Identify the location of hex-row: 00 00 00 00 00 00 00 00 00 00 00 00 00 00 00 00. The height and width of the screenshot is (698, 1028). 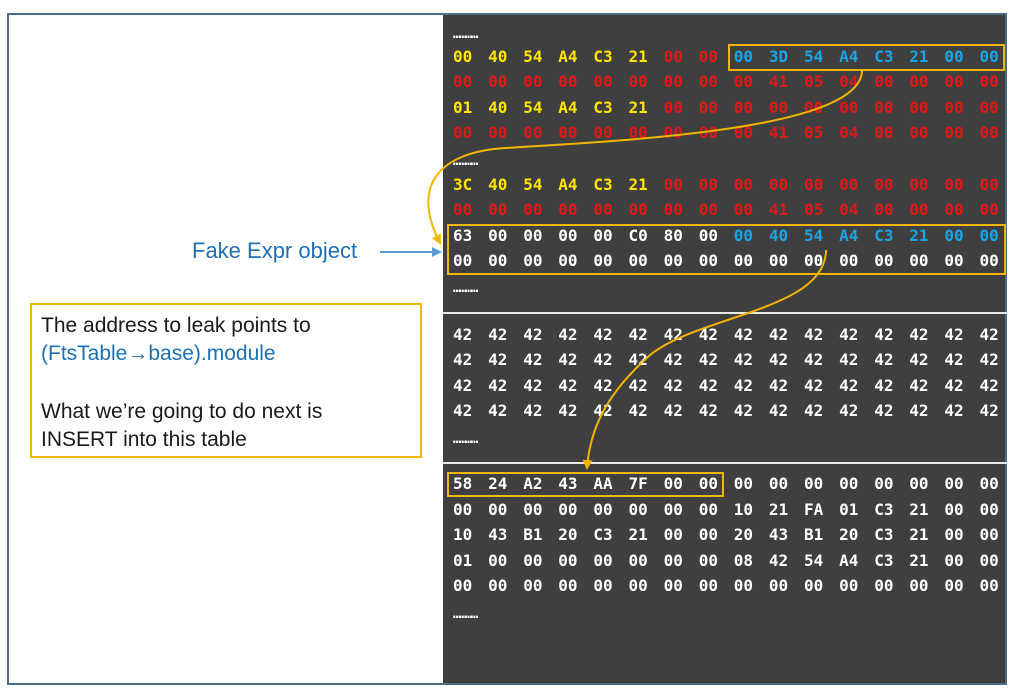
(733, 586).